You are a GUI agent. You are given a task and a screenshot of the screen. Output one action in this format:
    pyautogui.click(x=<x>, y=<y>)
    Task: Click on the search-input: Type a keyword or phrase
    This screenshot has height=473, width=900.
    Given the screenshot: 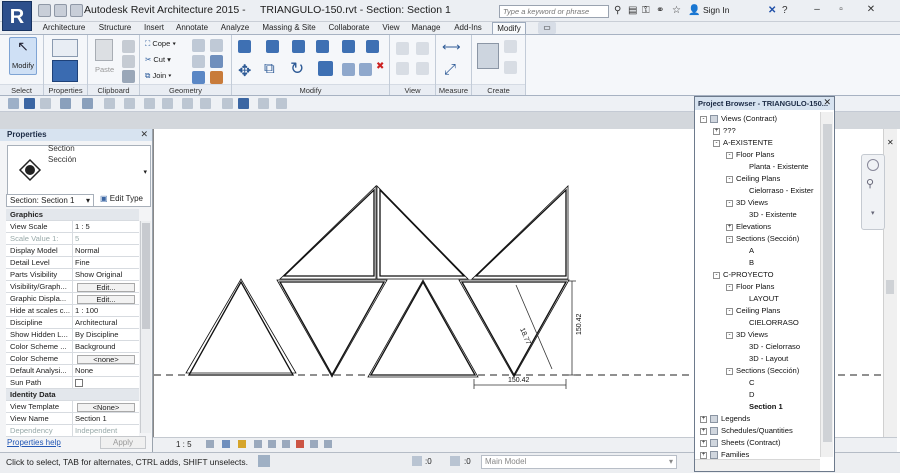 What is the action you would take?
    pyautogui.click(x=554, y=11)
    